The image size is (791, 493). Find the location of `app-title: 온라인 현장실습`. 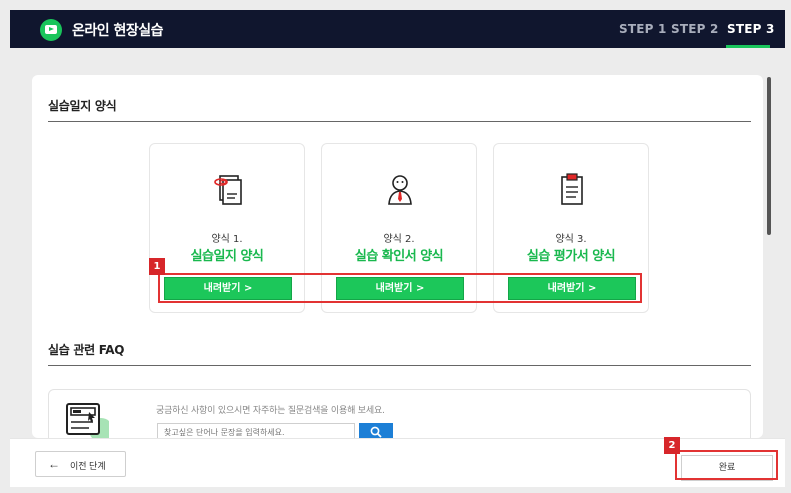

app-title: 온라인 현장실습 is located at coordinates (118, 31).